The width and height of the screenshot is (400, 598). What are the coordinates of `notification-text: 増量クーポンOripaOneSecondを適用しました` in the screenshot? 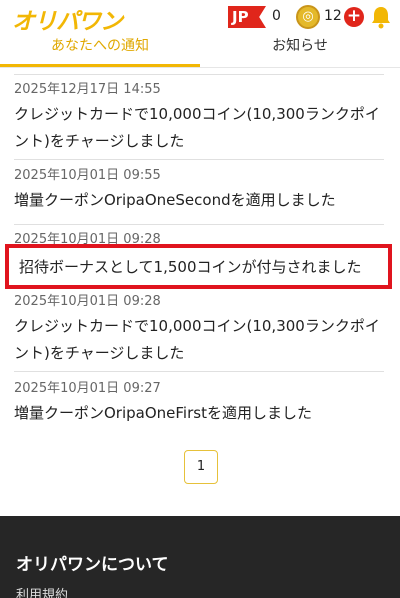 It's located at (175, 200).